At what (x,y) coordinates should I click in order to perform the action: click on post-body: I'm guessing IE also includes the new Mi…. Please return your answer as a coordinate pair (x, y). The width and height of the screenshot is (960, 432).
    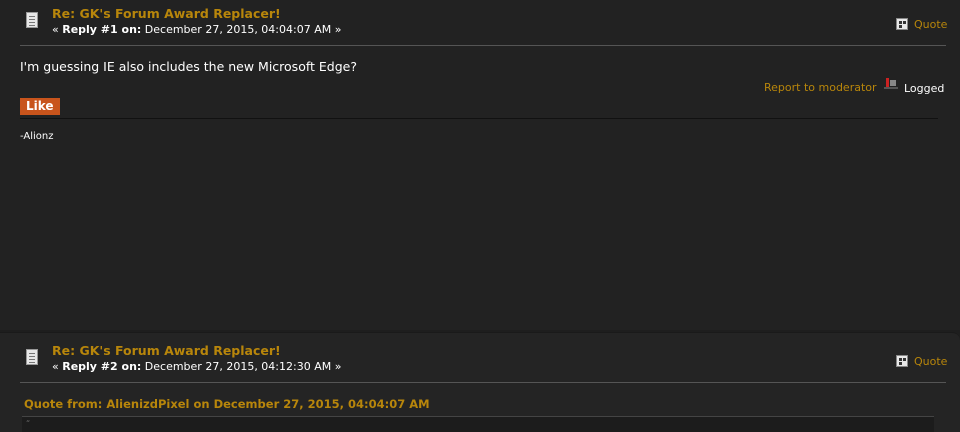
    Looking at the image, I should click on (188, 66).